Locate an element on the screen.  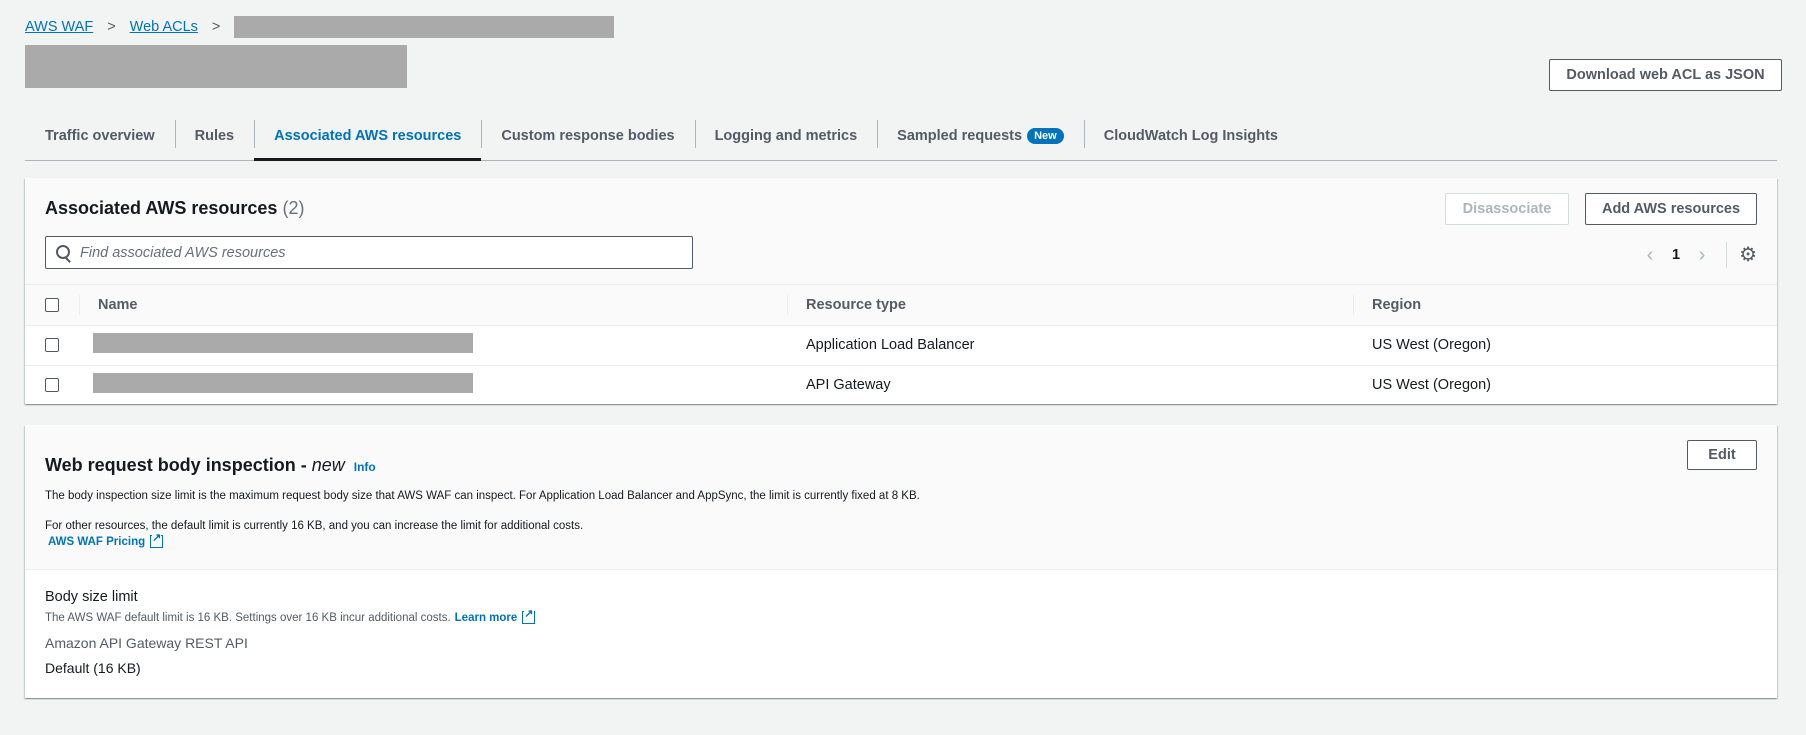
body-size-limit-label: Body size limit is located at coordinates (91, 597).